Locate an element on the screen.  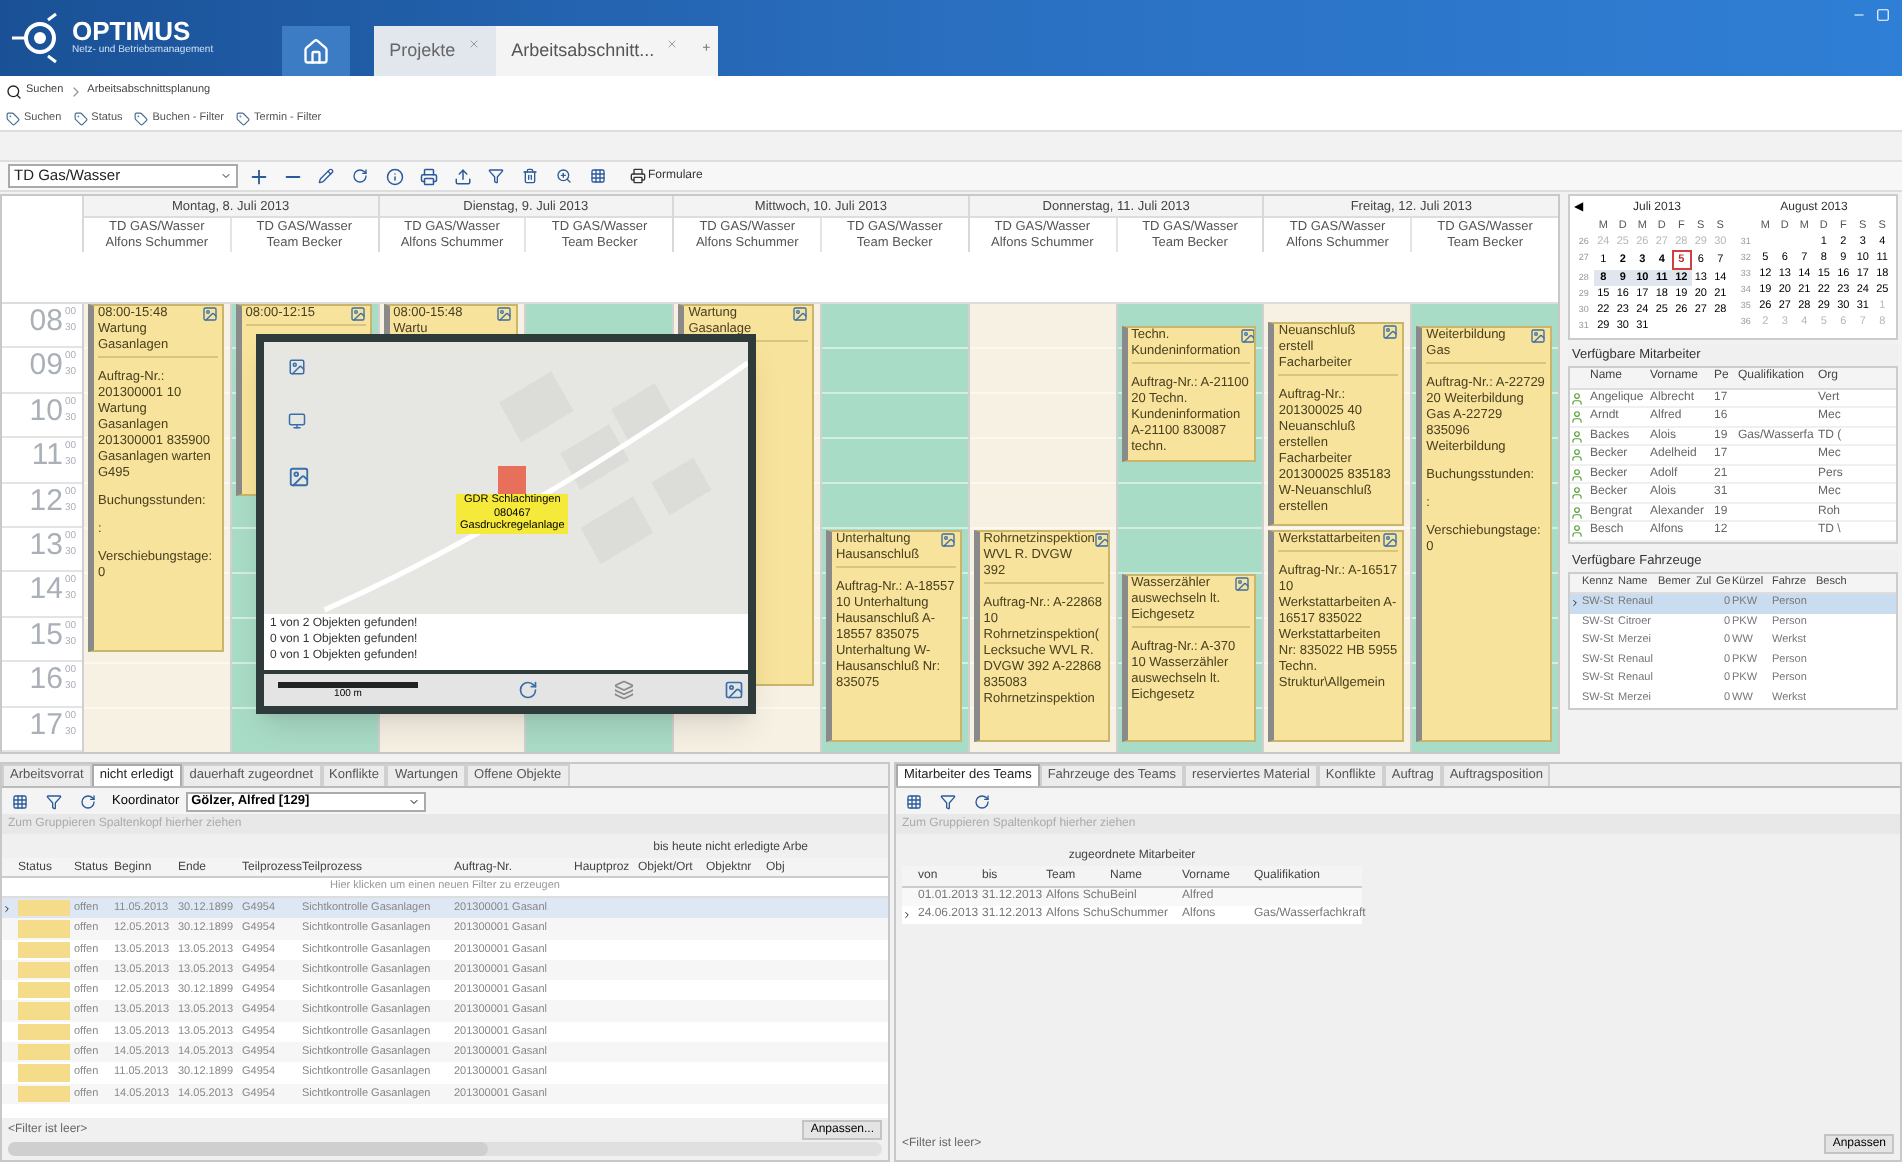
hour-label: 13 is located at coordinates (46, 546).